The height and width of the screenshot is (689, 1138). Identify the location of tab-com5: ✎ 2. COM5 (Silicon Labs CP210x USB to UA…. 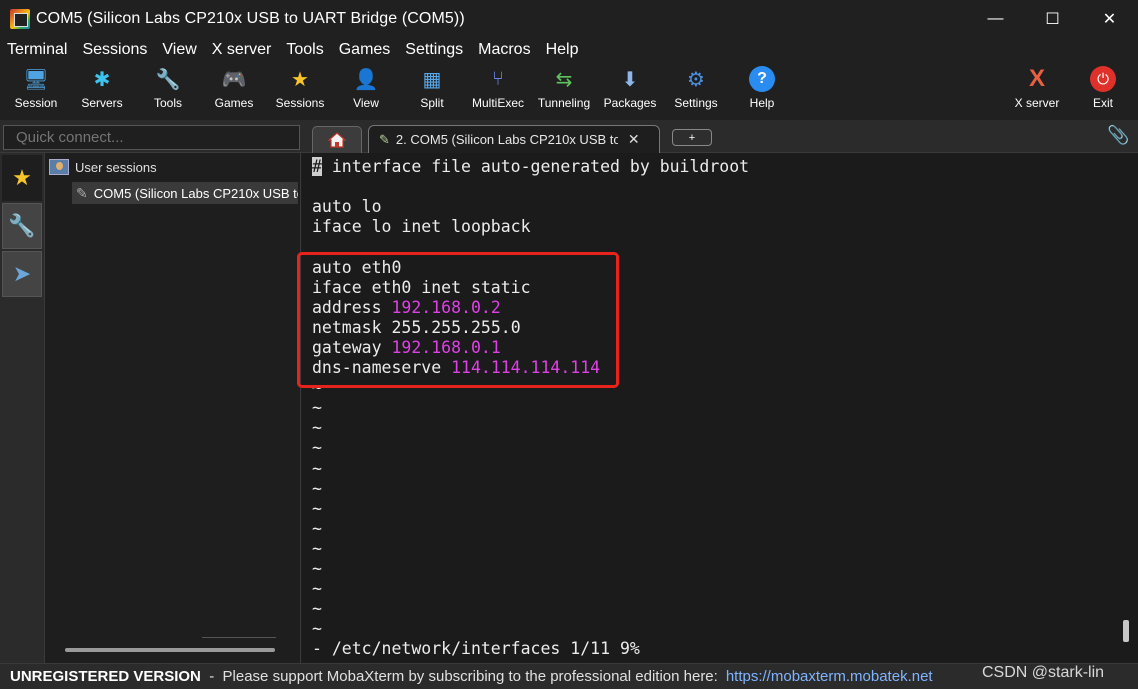
(514, 139).